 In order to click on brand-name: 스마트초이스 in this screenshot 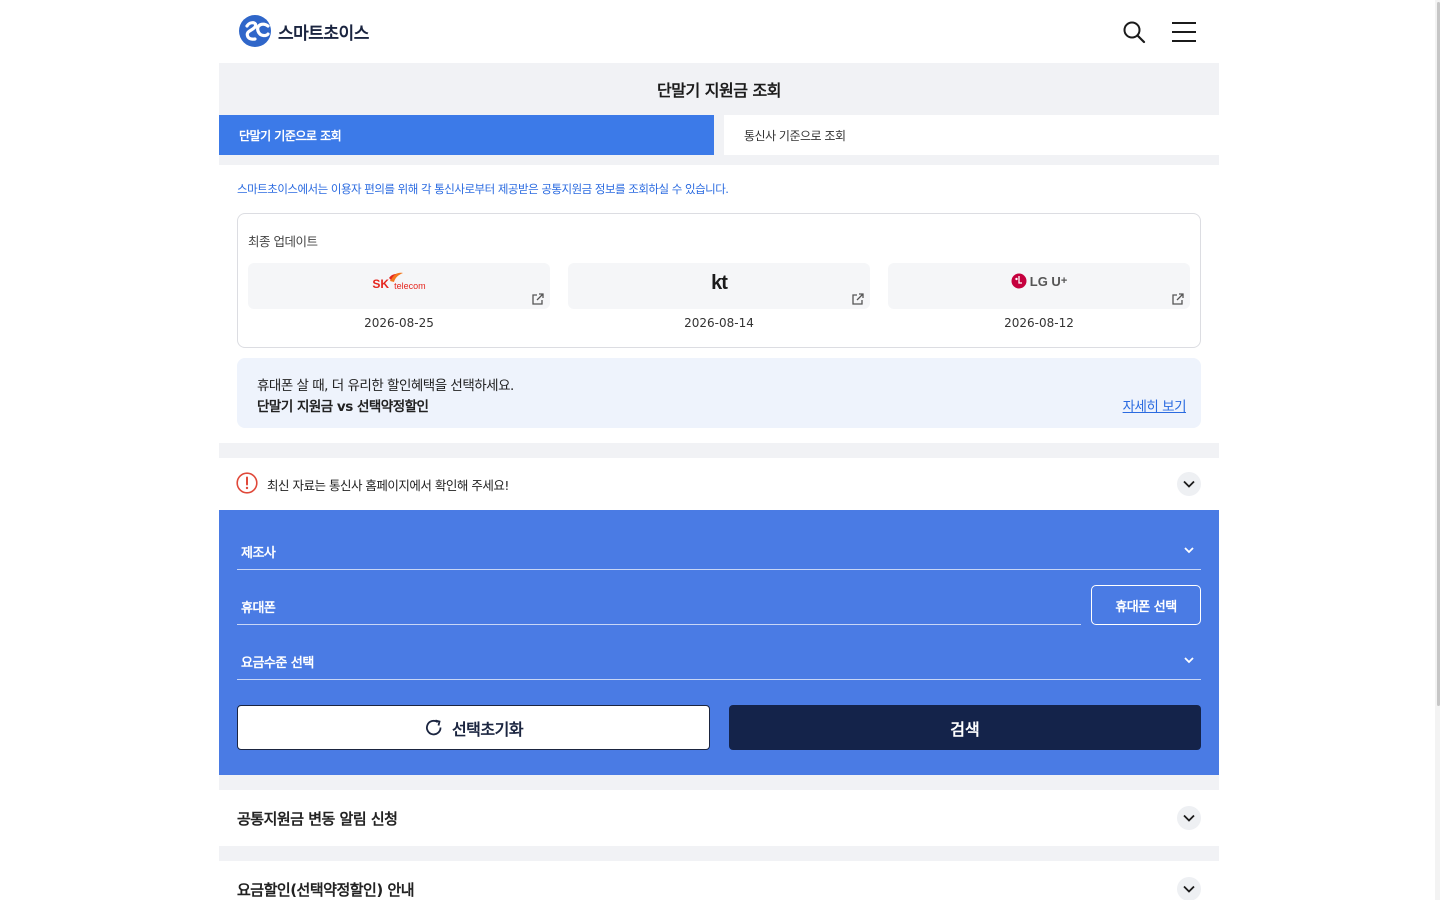, I will do `click(323, 33)`.